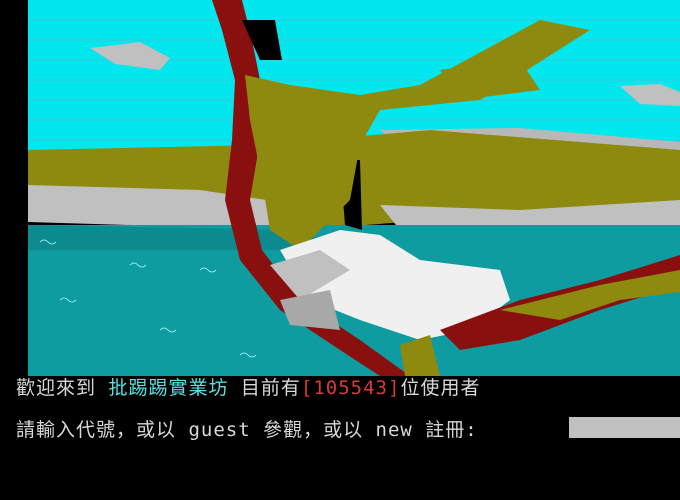  What do you see at coordinates (350, 388) in the screenshot?
I see `user-count: [105543]` at bounding box center [350, 388].